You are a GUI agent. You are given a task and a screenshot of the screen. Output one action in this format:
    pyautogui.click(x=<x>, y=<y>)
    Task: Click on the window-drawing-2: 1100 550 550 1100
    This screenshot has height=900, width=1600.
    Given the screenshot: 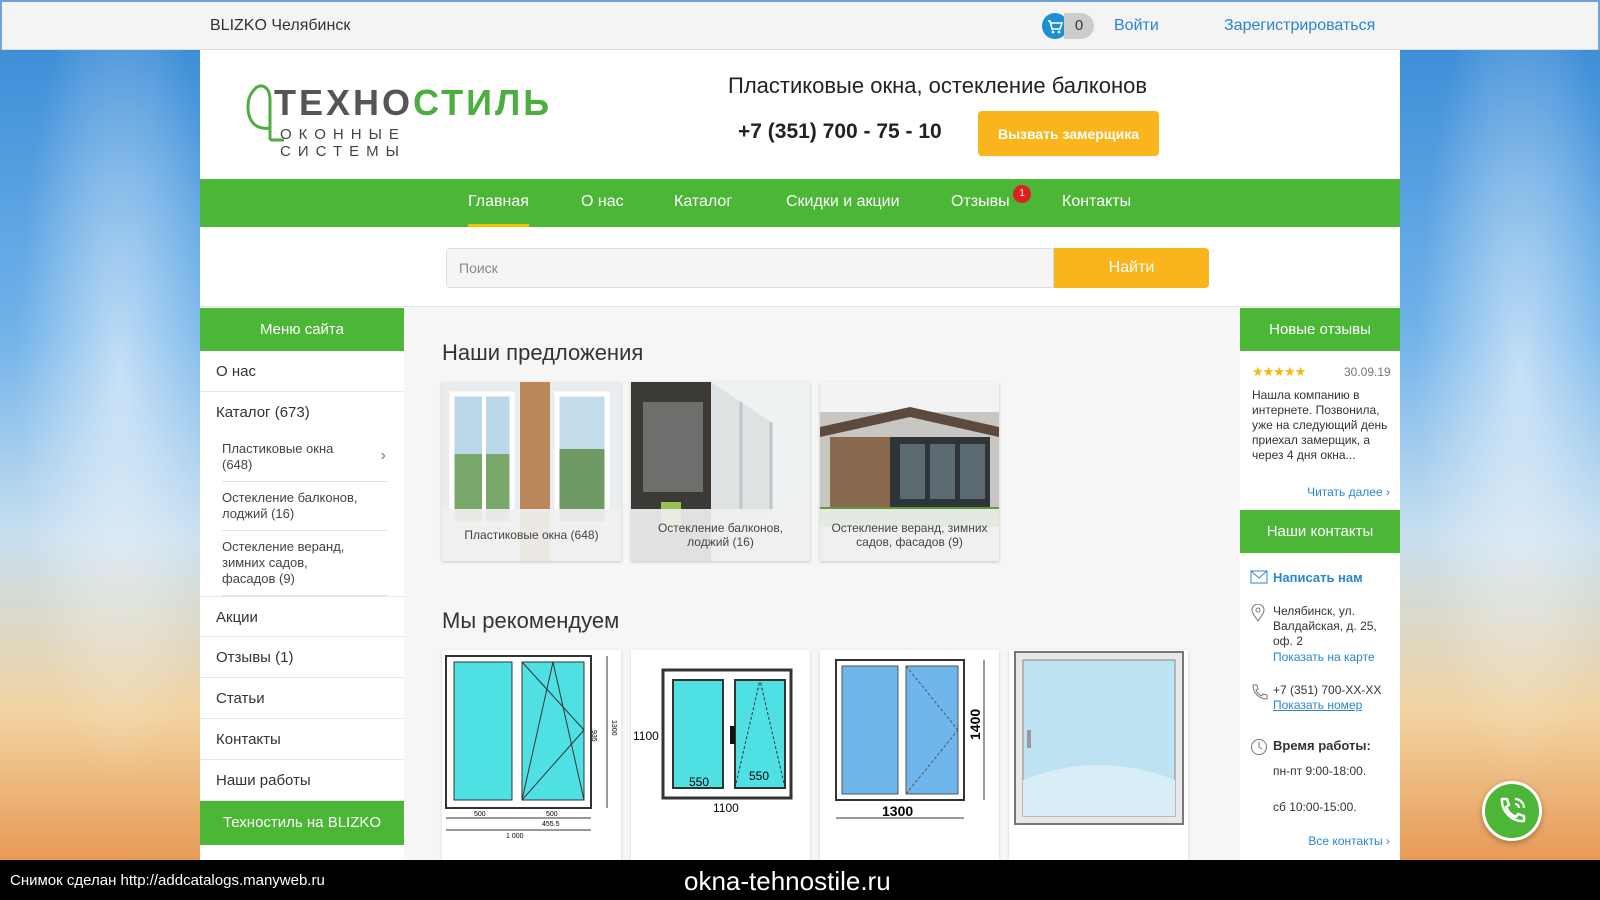 What is the action you would take?
    pyautogui.click(x=713, y=741)
    